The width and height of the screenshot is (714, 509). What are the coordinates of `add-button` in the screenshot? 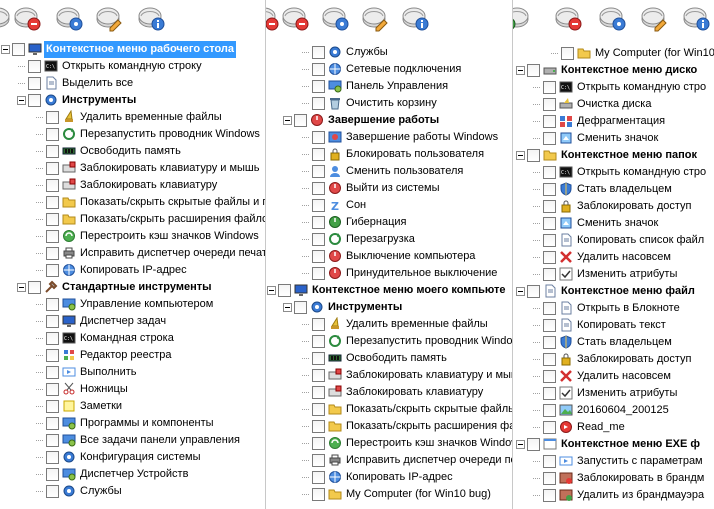 It's located at (523, 17).